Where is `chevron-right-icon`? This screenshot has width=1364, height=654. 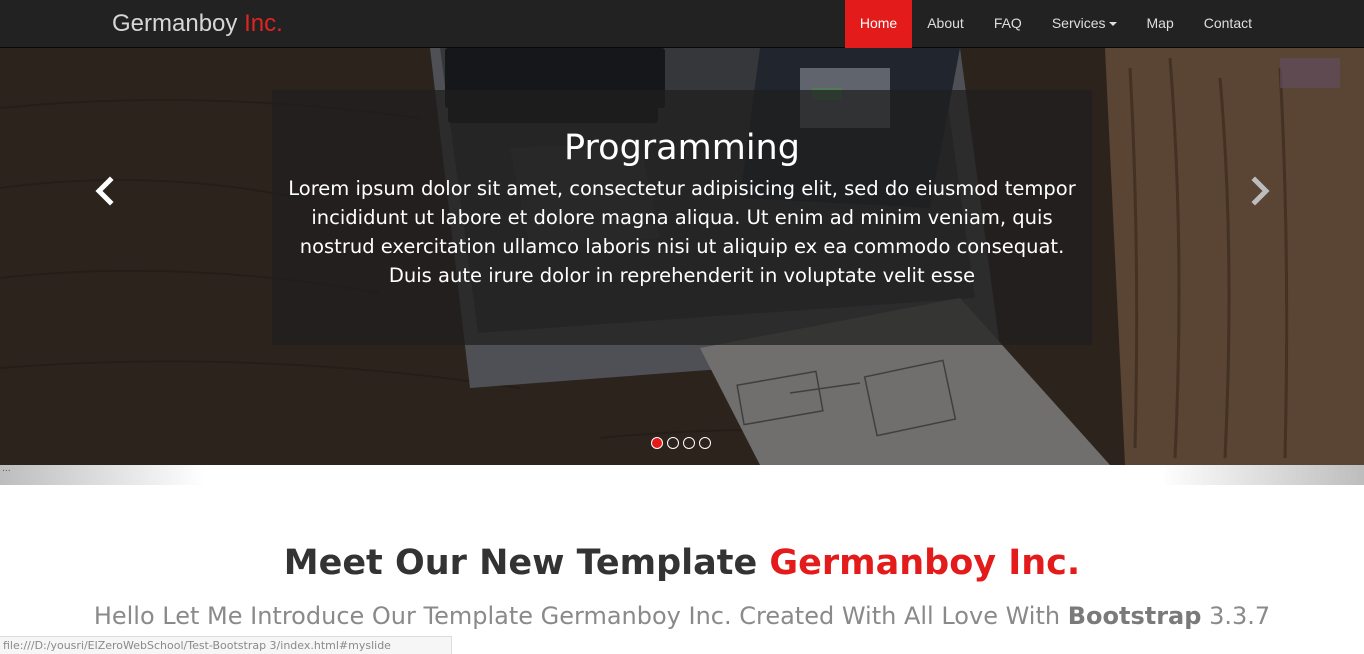 chevron-right-icon is located at coordinates (1260, 191).